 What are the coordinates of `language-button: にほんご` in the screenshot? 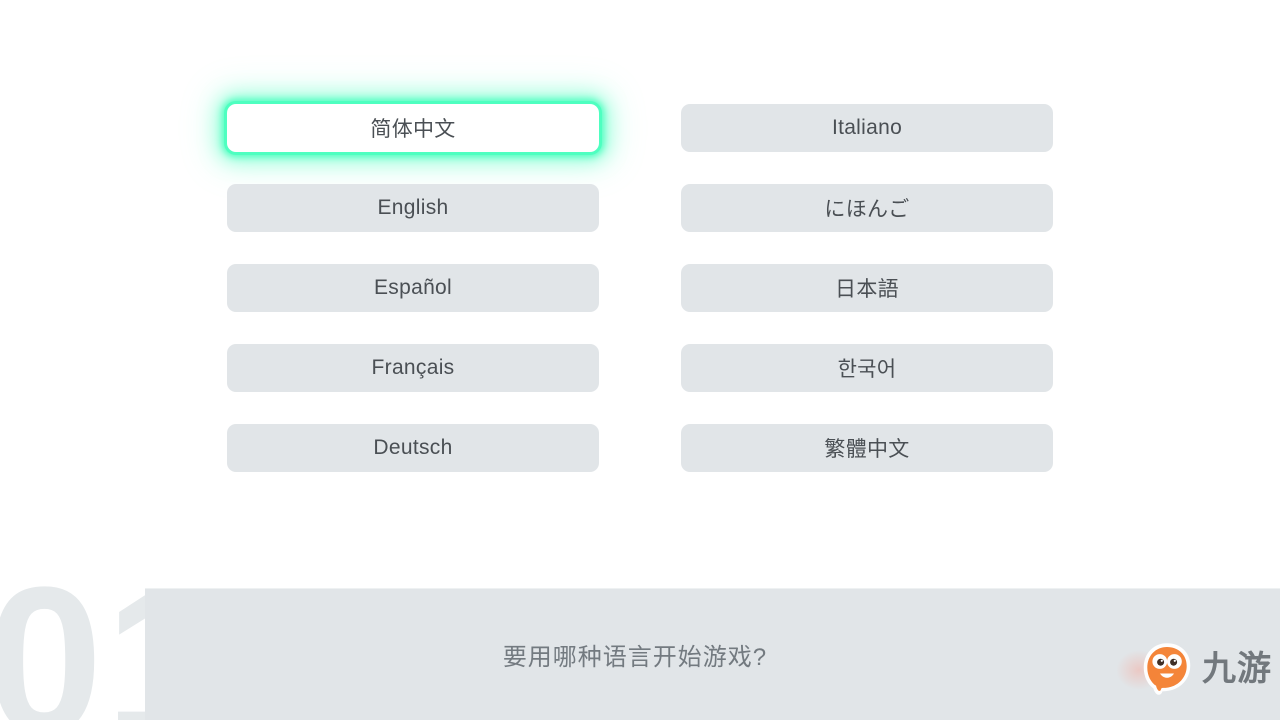 It's located at (867, 208).